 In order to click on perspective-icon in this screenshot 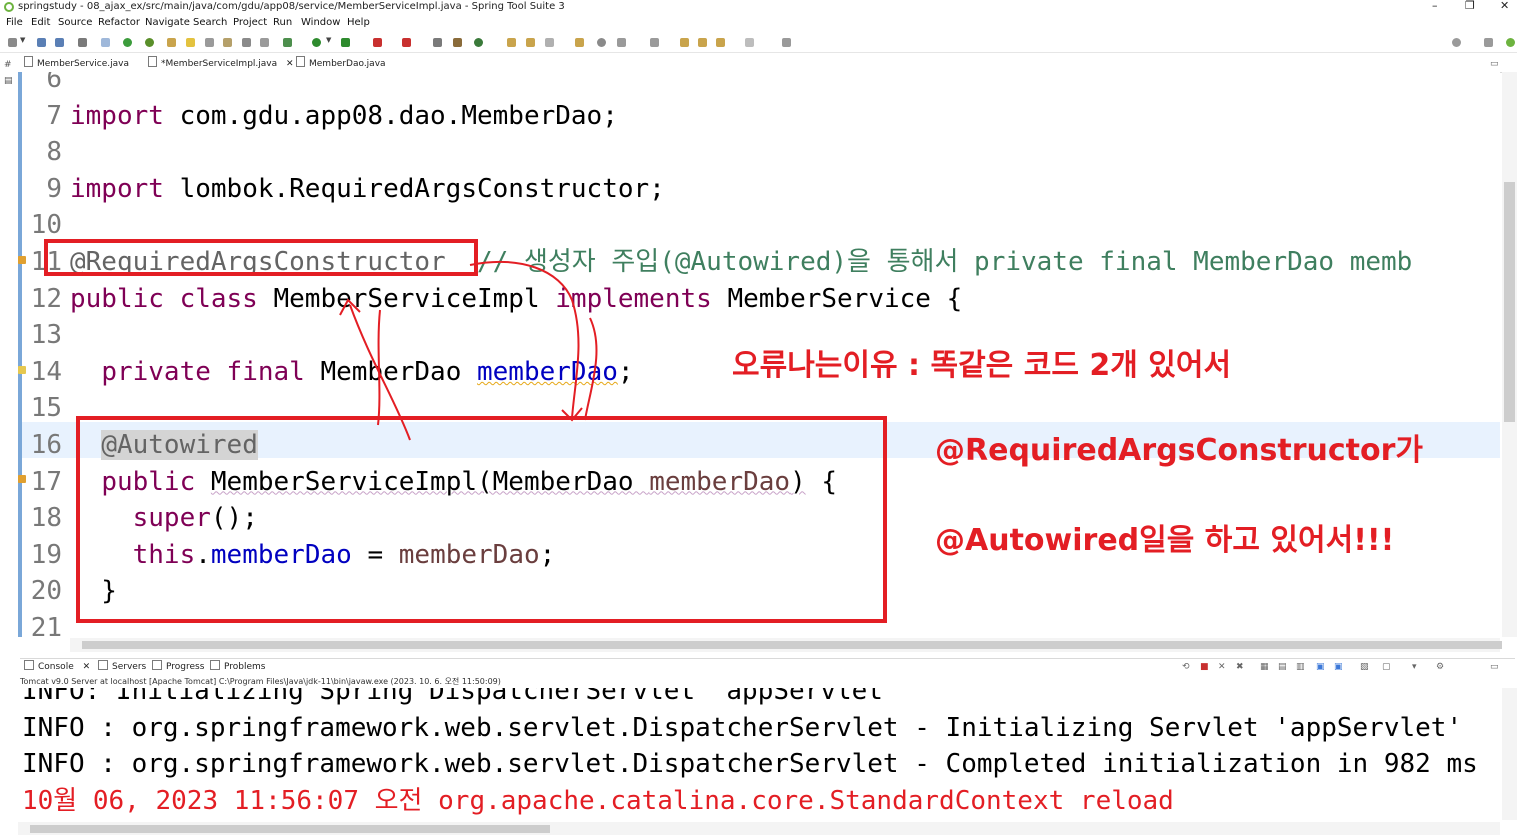, I will do `click(1488, 42)`.